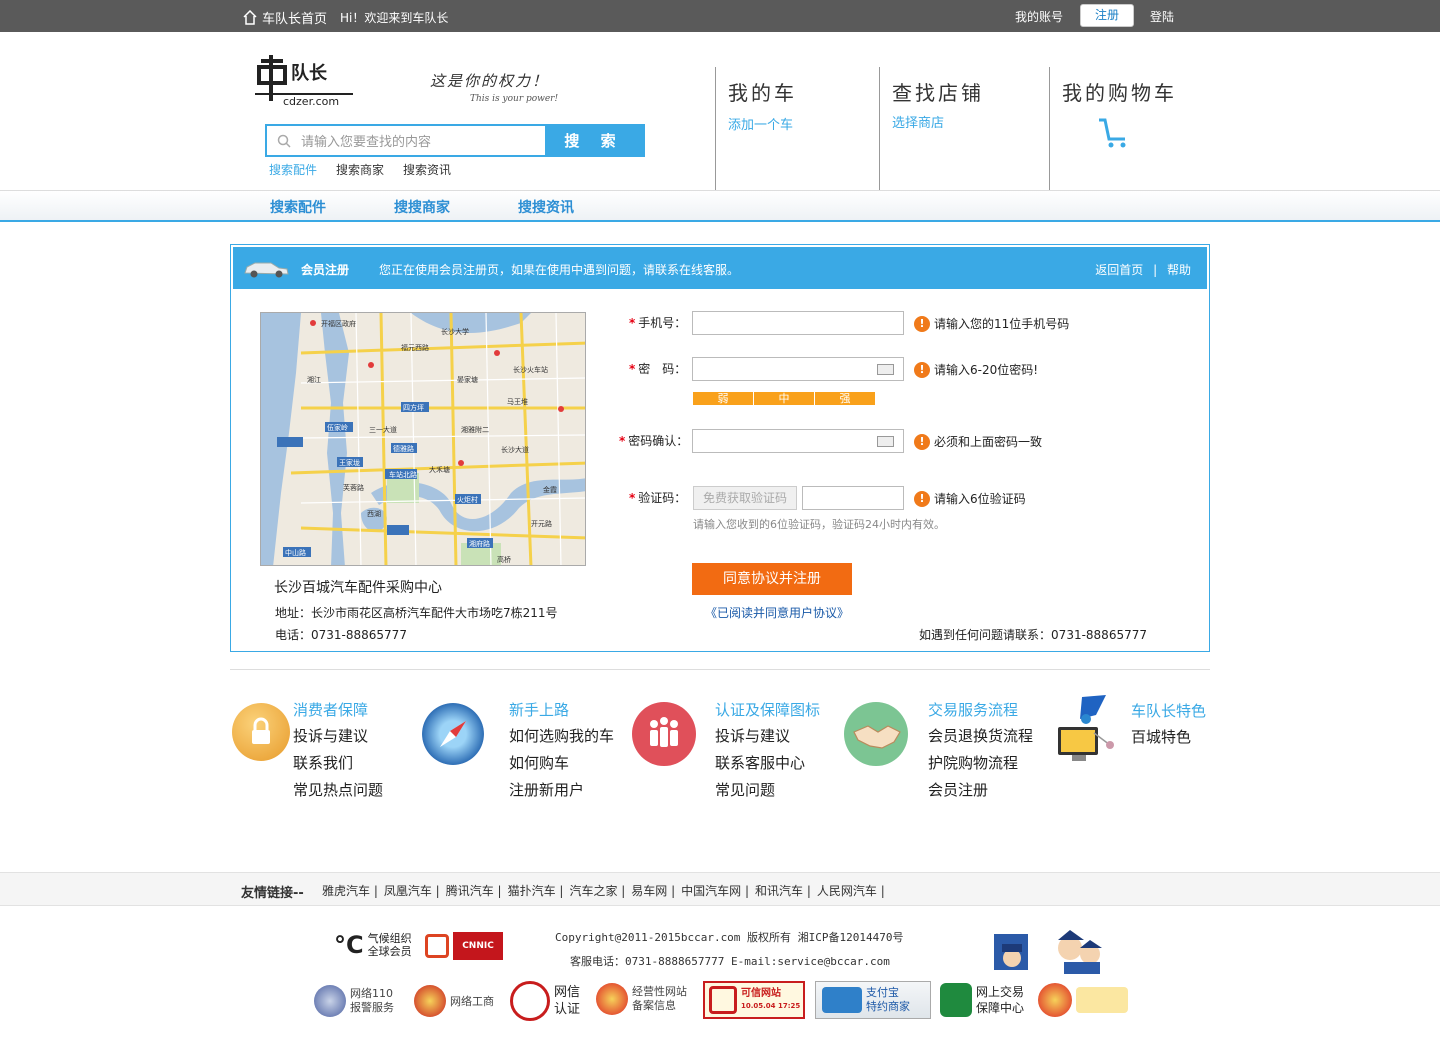  What do you see at coordinates (958, 789) in the screenshot?
I see `service-link: 会员注册` at bounding box center [958, 789].